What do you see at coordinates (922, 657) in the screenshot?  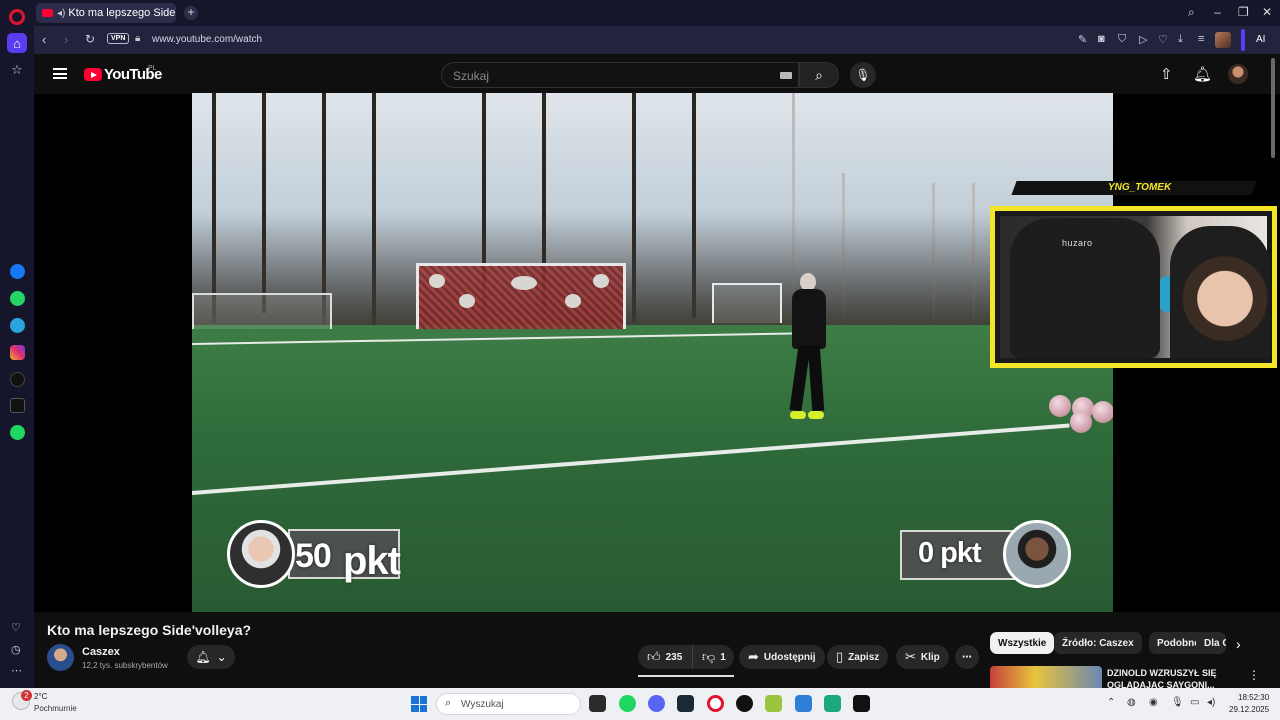 I see `clip-button: ✂ Klip` at bounding box center [922, 657].